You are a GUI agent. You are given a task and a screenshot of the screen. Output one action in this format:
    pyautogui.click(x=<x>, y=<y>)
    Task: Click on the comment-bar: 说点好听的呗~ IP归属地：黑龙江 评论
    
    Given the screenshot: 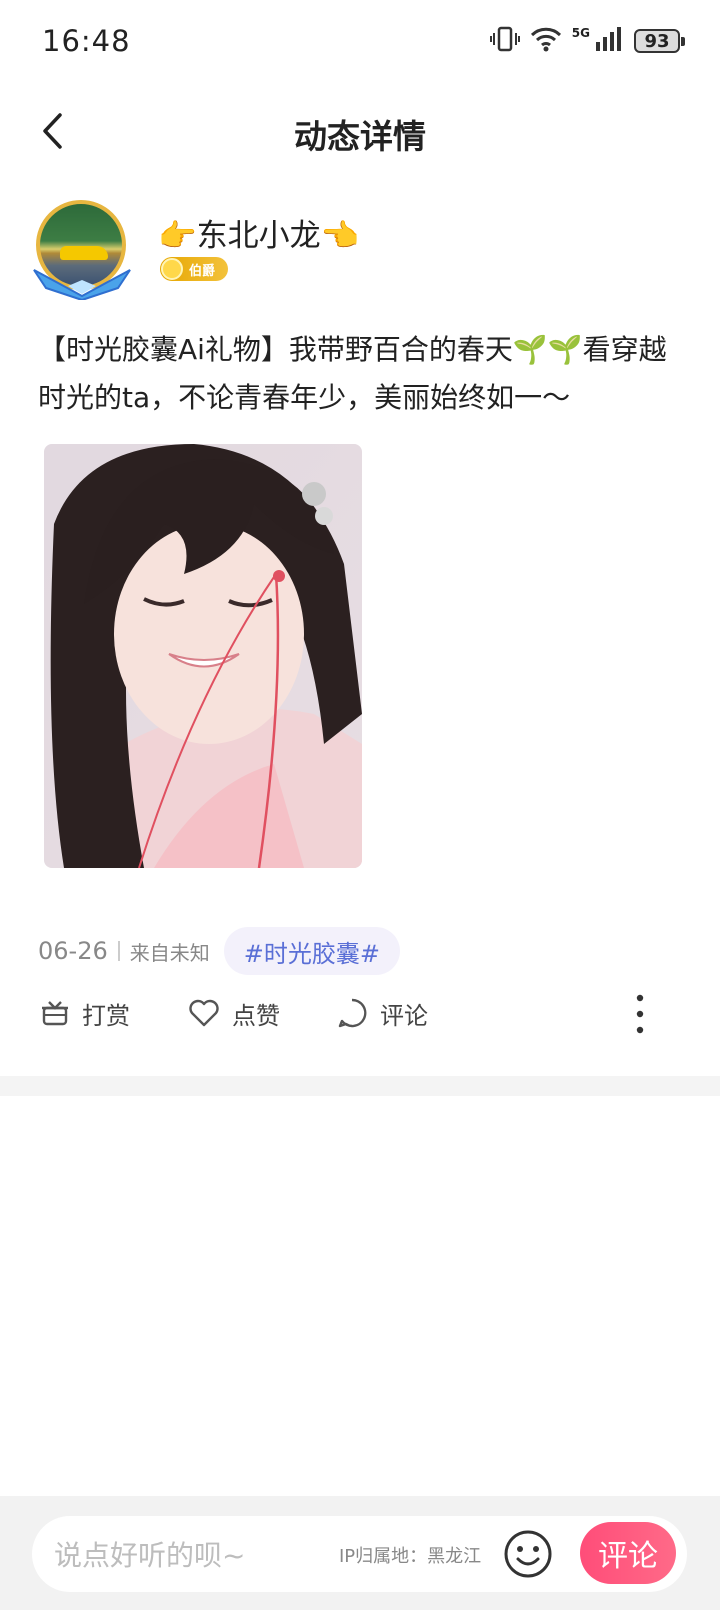 What is the action you would take?
    pyautogui.click(x=360, y=1553)
    